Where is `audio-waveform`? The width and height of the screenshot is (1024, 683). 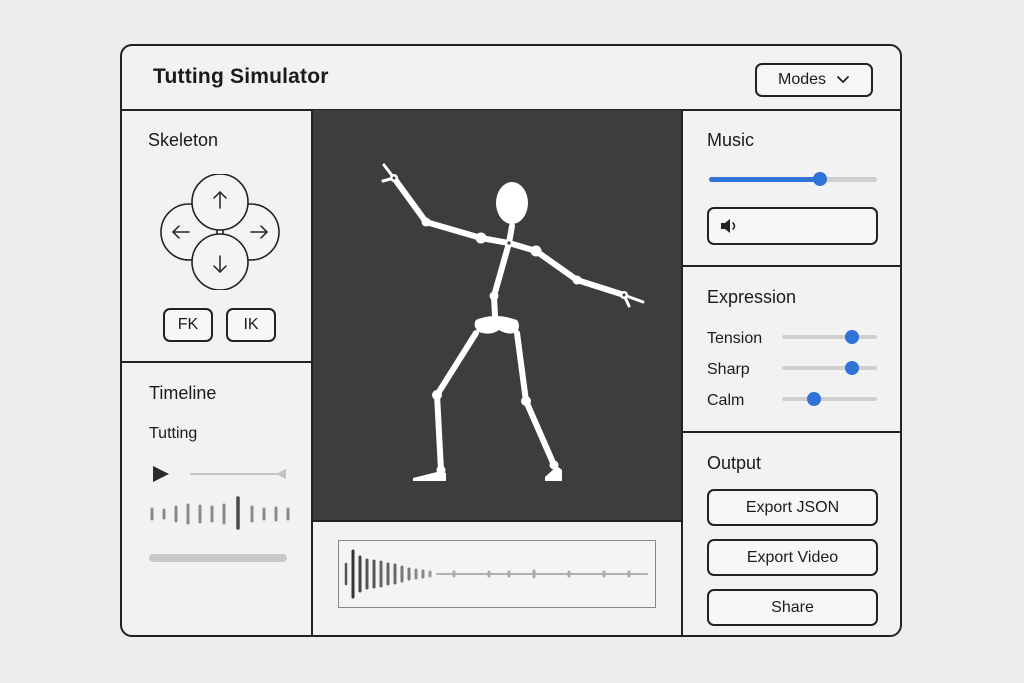
audio-waveform is located at coordinates (497, 574).